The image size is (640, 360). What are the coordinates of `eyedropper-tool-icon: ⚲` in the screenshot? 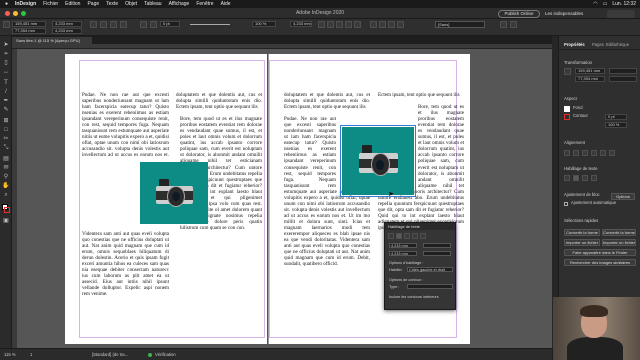 It's located at (6, 177).